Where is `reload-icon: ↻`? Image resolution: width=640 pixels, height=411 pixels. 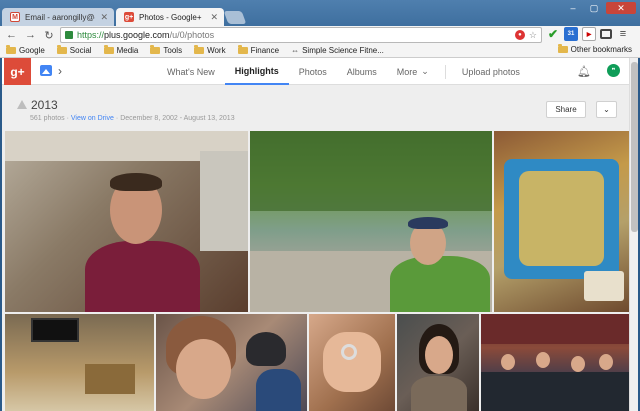 reload-icon: ↻ is located at coordinates (49, 35).